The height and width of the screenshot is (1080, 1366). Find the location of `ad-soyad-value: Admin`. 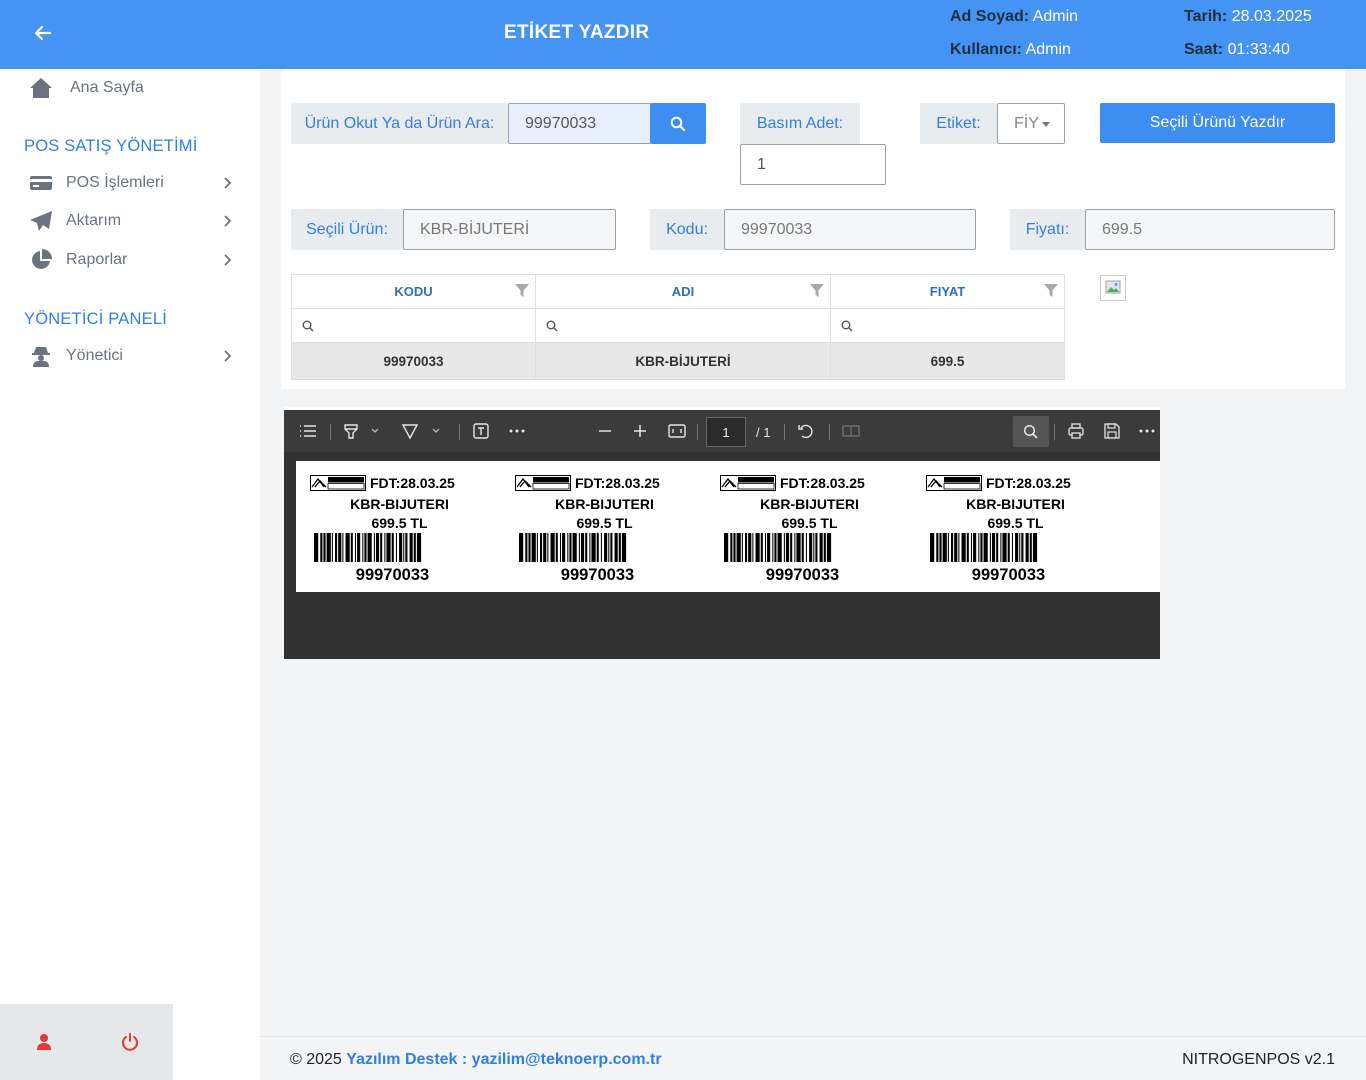

ad-soyad-value: Admin is located at coordinates (1055, 16).